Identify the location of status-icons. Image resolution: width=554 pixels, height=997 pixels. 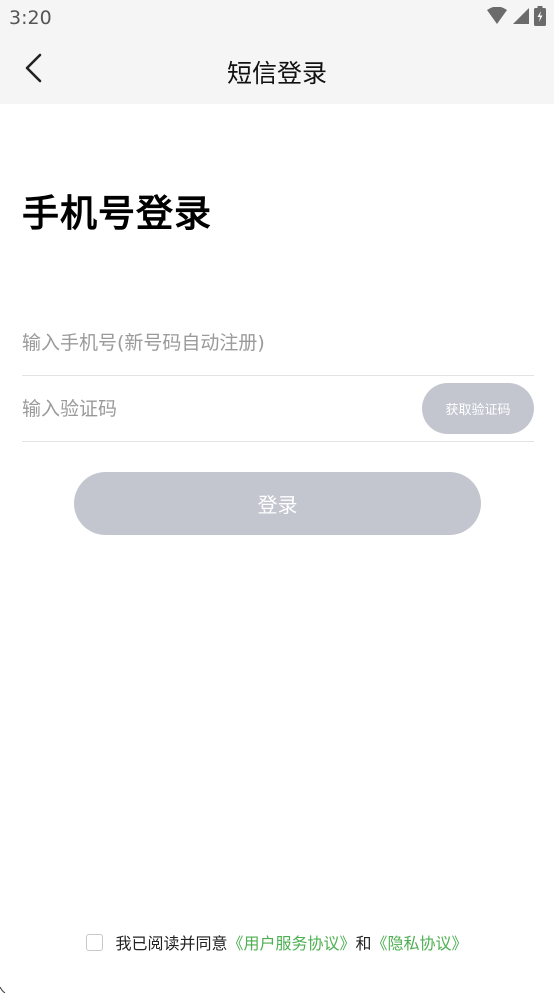
(516, 18).